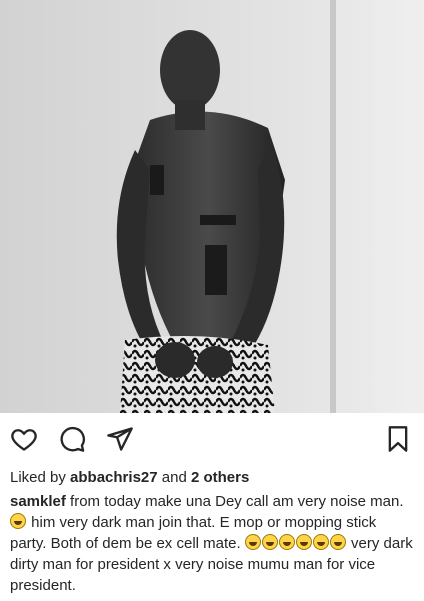 This screenshot has height=601, width=424. I want to click on comment-icon, so click(72, 439).